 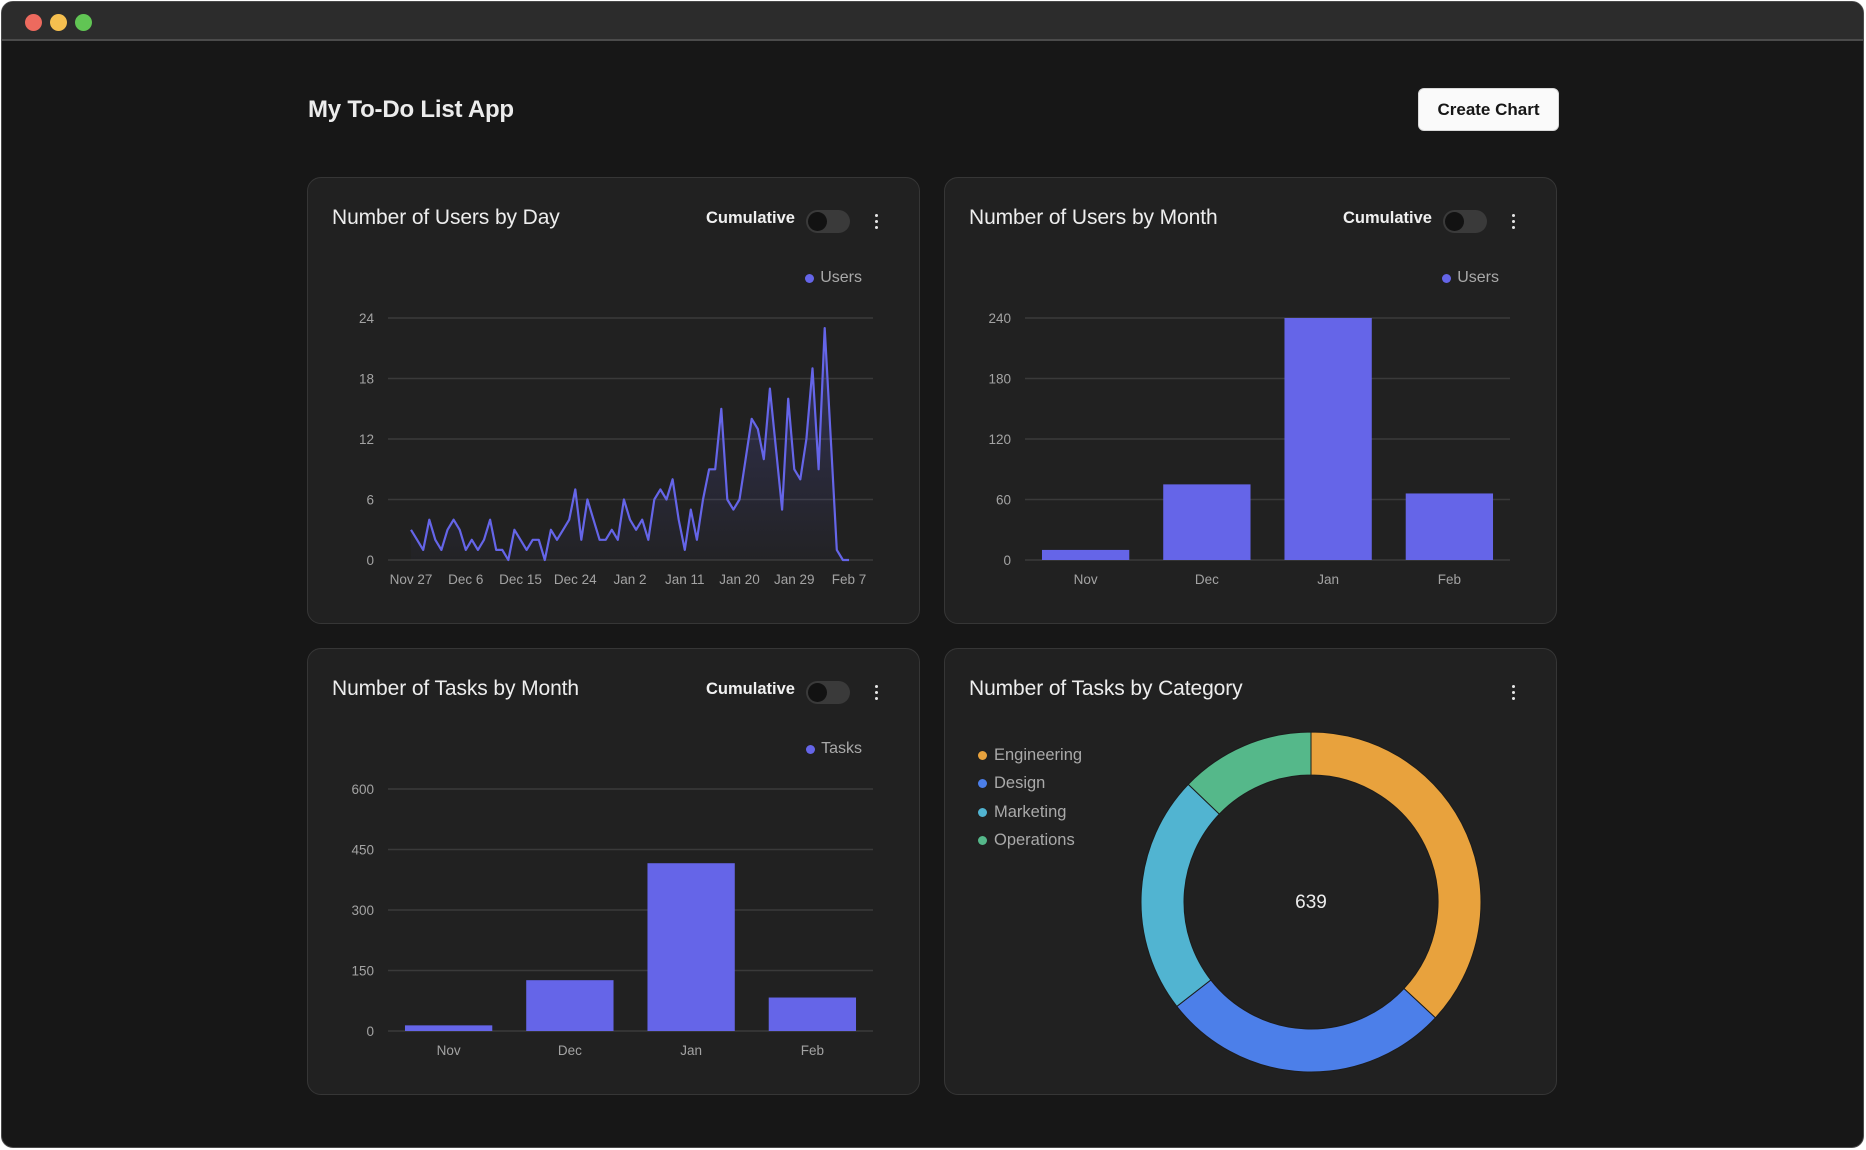 I want to click on tasks-by-category-chart: 639, so click(x=1311, y=902).